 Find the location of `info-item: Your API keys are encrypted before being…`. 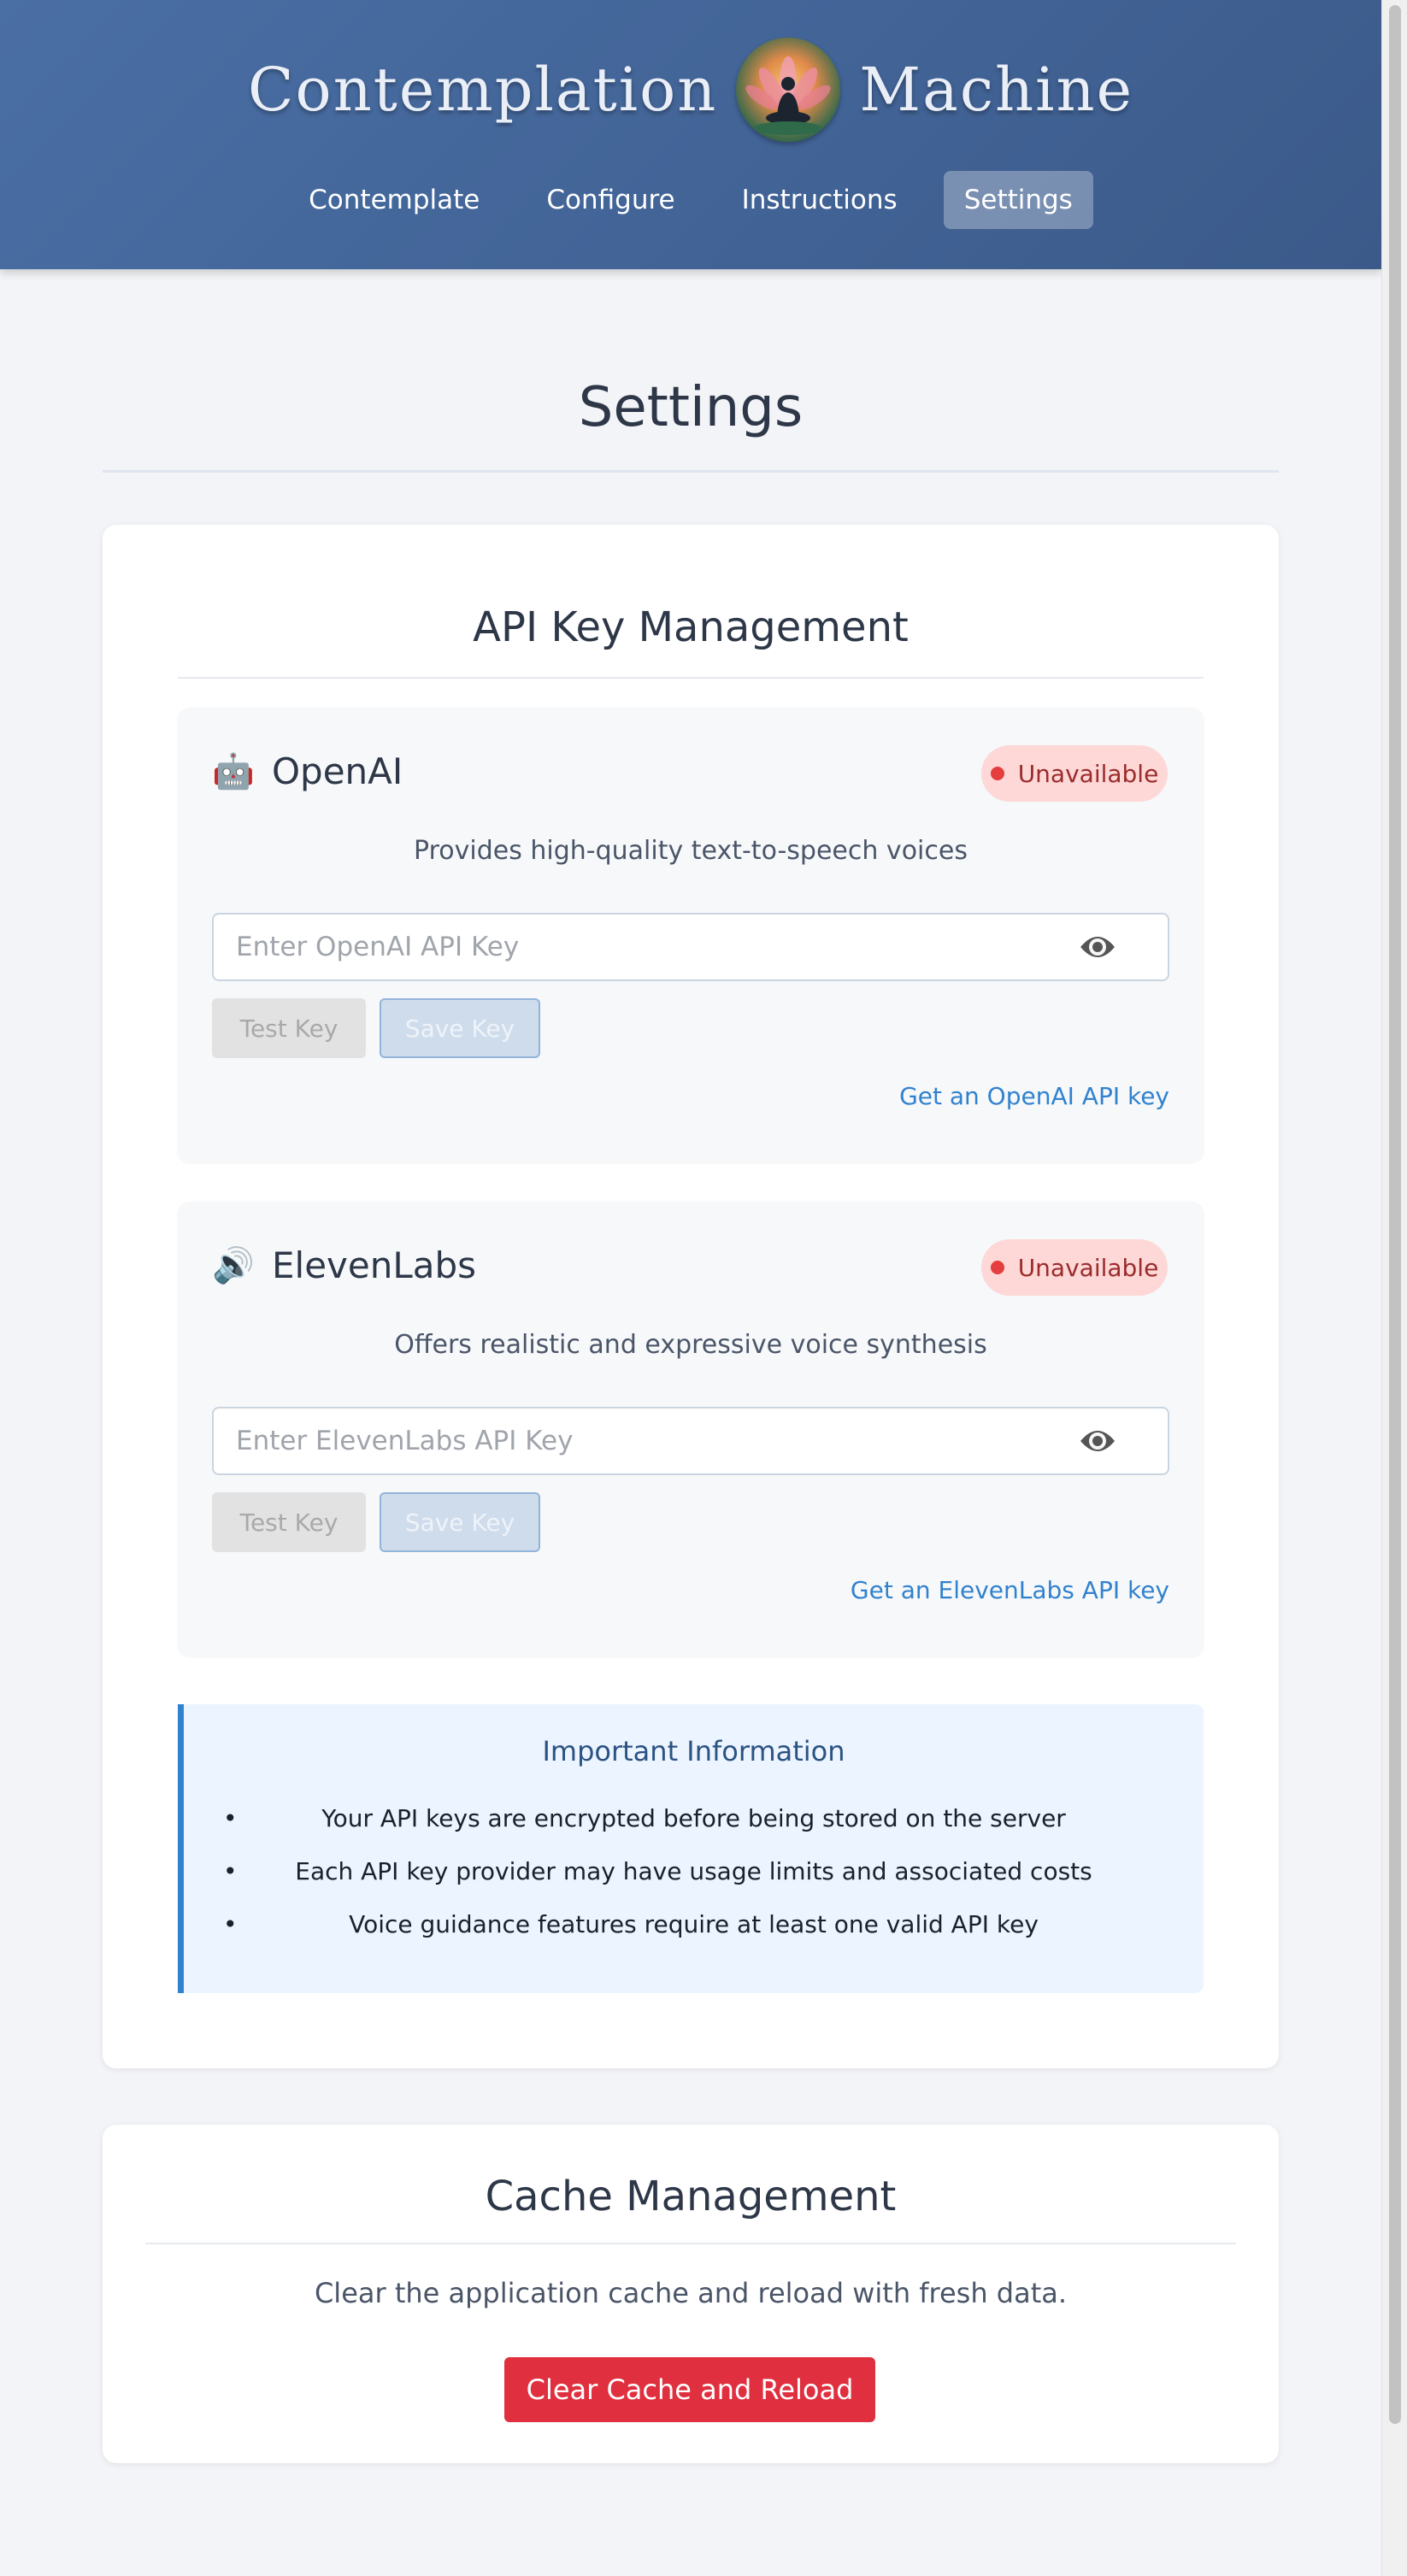

info-item: Your API keys are encrypted before being… is located at coordinates (694, 1828).